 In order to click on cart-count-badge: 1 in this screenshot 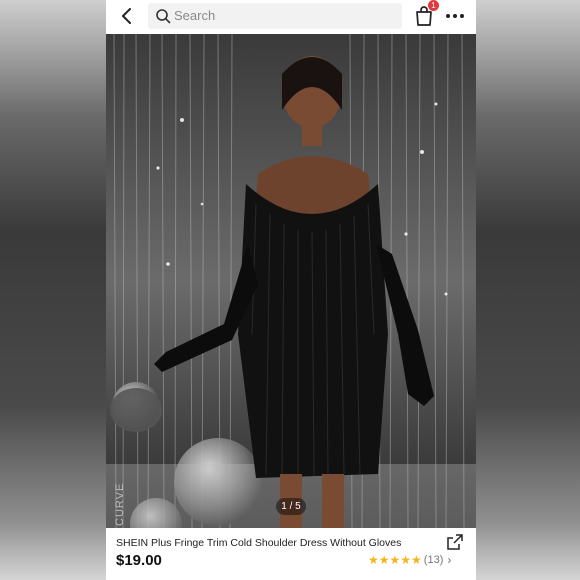, I will do `click(433, 5)`.